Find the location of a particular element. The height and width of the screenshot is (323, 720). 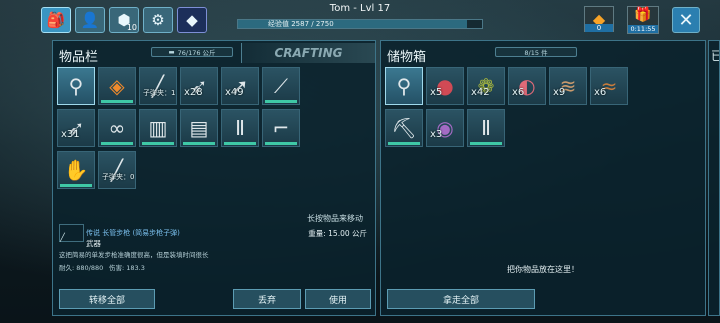

currency-button: ◆ 0 is located at coordinates (599, 19).